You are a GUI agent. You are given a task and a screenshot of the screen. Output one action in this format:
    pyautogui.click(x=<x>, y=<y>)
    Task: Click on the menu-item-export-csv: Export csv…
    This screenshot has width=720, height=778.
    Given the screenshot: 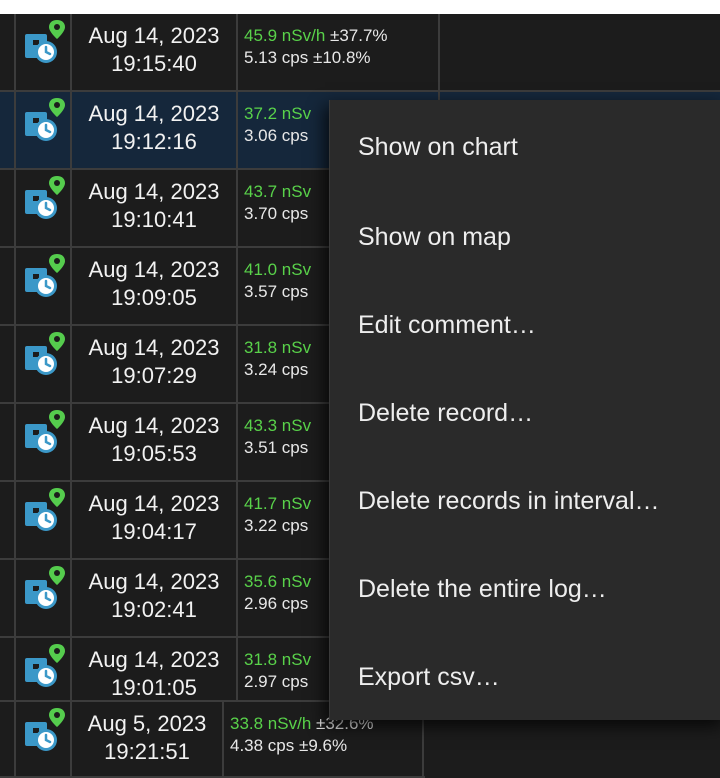 What is the action you would take?
    pyautogui.click(x=525, y=677)
    